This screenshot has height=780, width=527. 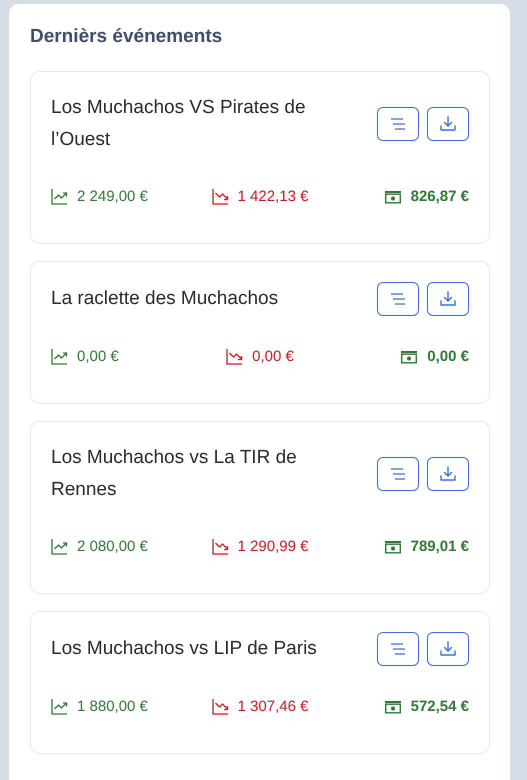 What do you see at coordinates (112, 546) in the screenshot?
I see `income-amount: 2 080,00 €` at bounding box center [112, 546].